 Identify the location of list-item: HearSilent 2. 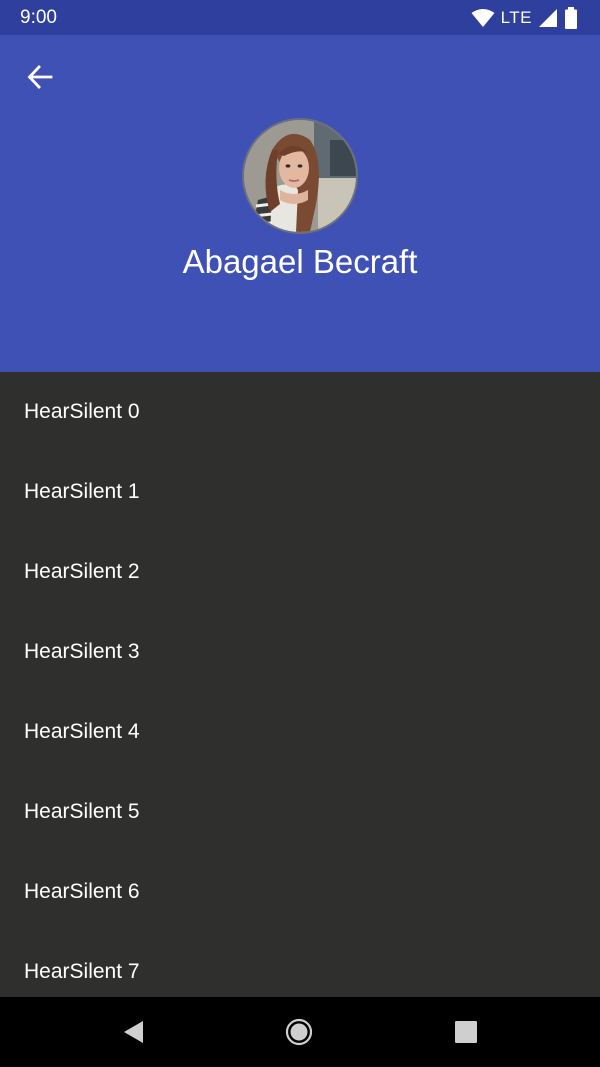
(300, 572).